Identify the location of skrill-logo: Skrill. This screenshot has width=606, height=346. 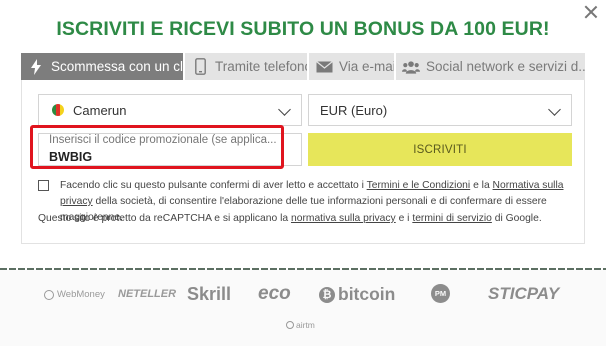
(209, 294).